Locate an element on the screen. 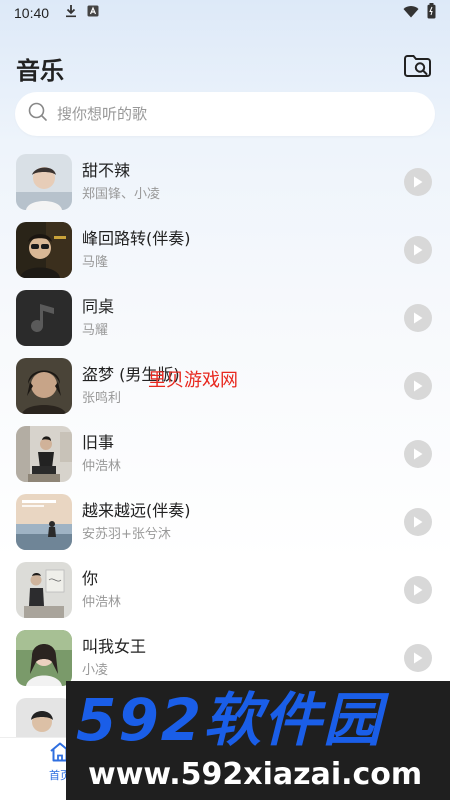 The height and width of the screenshot is (800, 450). search-input is located at coordinates (227, 114).